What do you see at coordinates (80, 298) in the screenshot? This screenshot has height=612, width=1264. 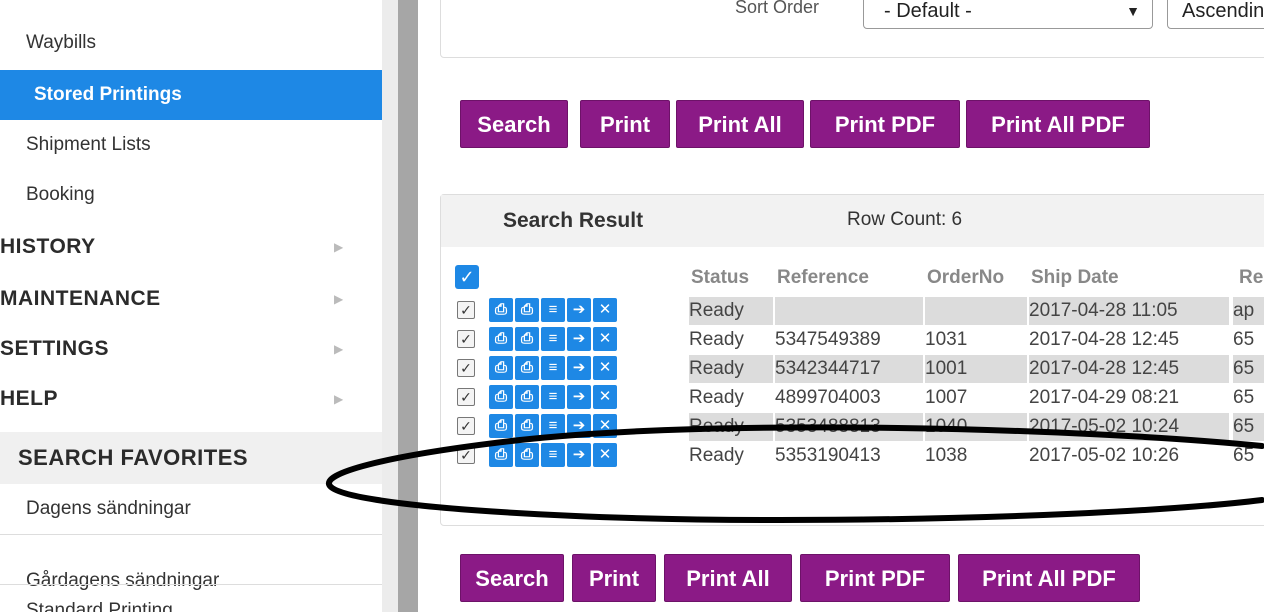 I see `sidebar-section-label: MAINTENANCE` at bounding box center [80, 298].